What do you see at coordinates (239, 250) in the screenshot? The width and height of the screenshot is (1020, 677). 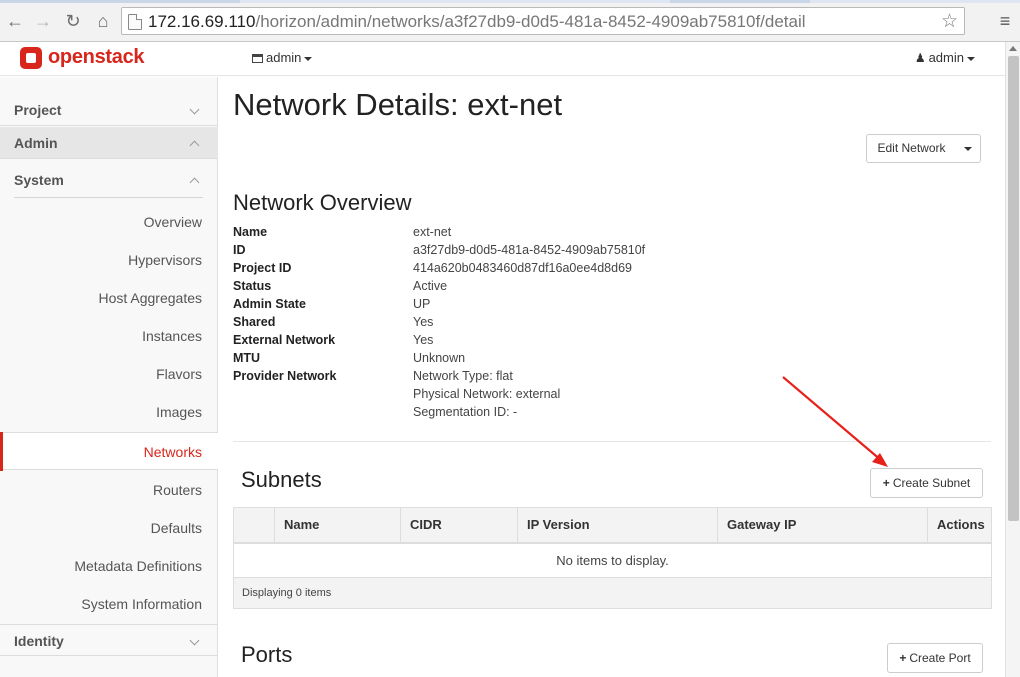 I see `detail-label: ID` at bounding box center [239, 250].